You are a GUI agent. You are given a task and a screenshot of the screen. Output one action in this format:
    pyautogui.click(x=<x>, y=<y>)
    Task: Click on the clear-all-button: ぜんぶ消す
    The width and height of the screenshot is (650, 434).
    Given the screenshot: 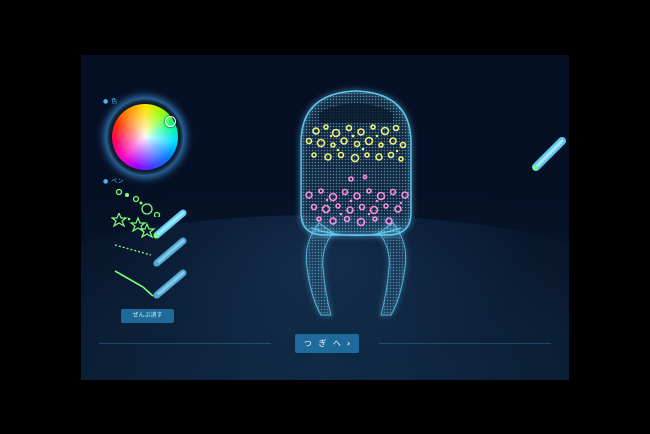 What is the action you would take?
    pyautogui.click(x=147, y=316)
    